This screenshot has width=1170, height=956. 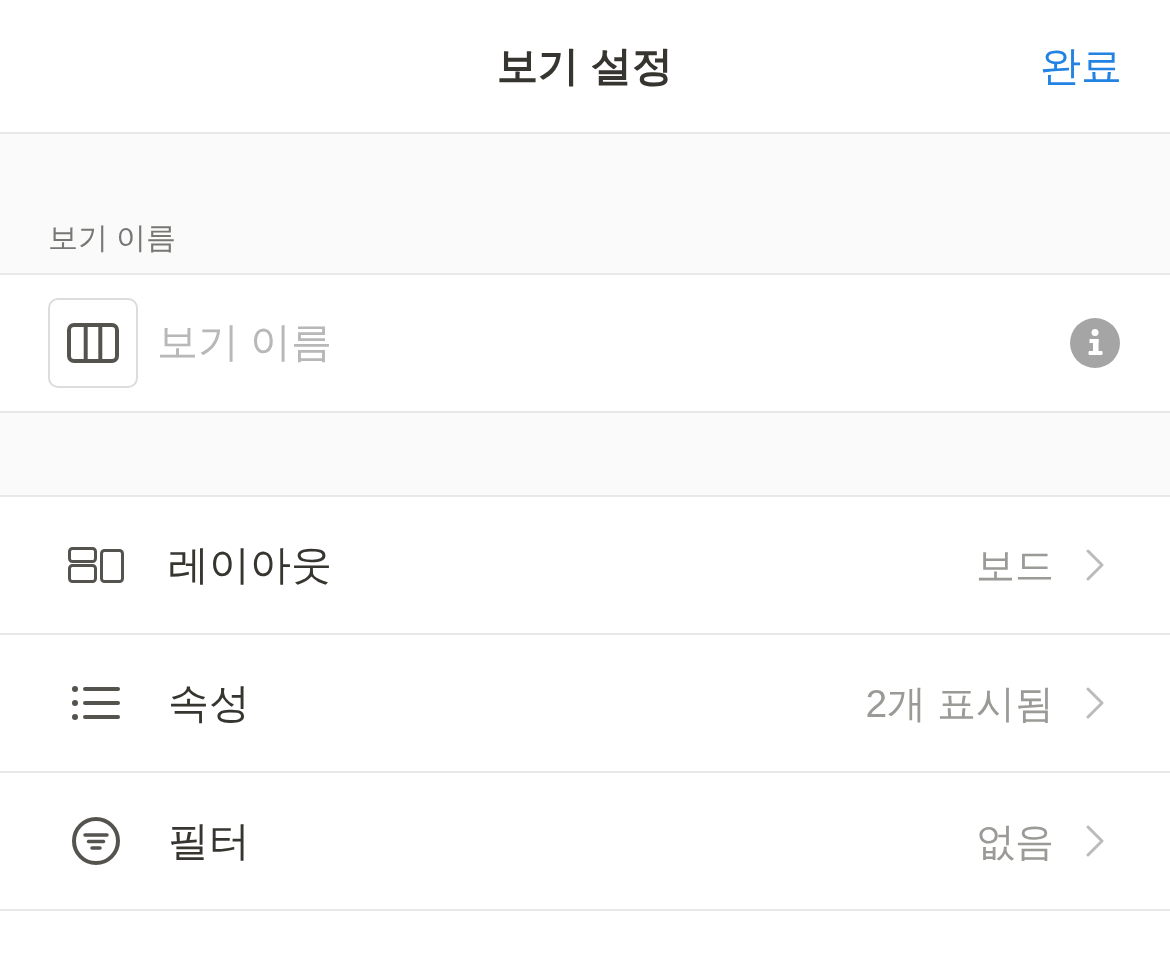 What do you see at coordinates (1081, 66) in the screenshot?
I see `done-button: 완료` at bounding box center [1081, 66].